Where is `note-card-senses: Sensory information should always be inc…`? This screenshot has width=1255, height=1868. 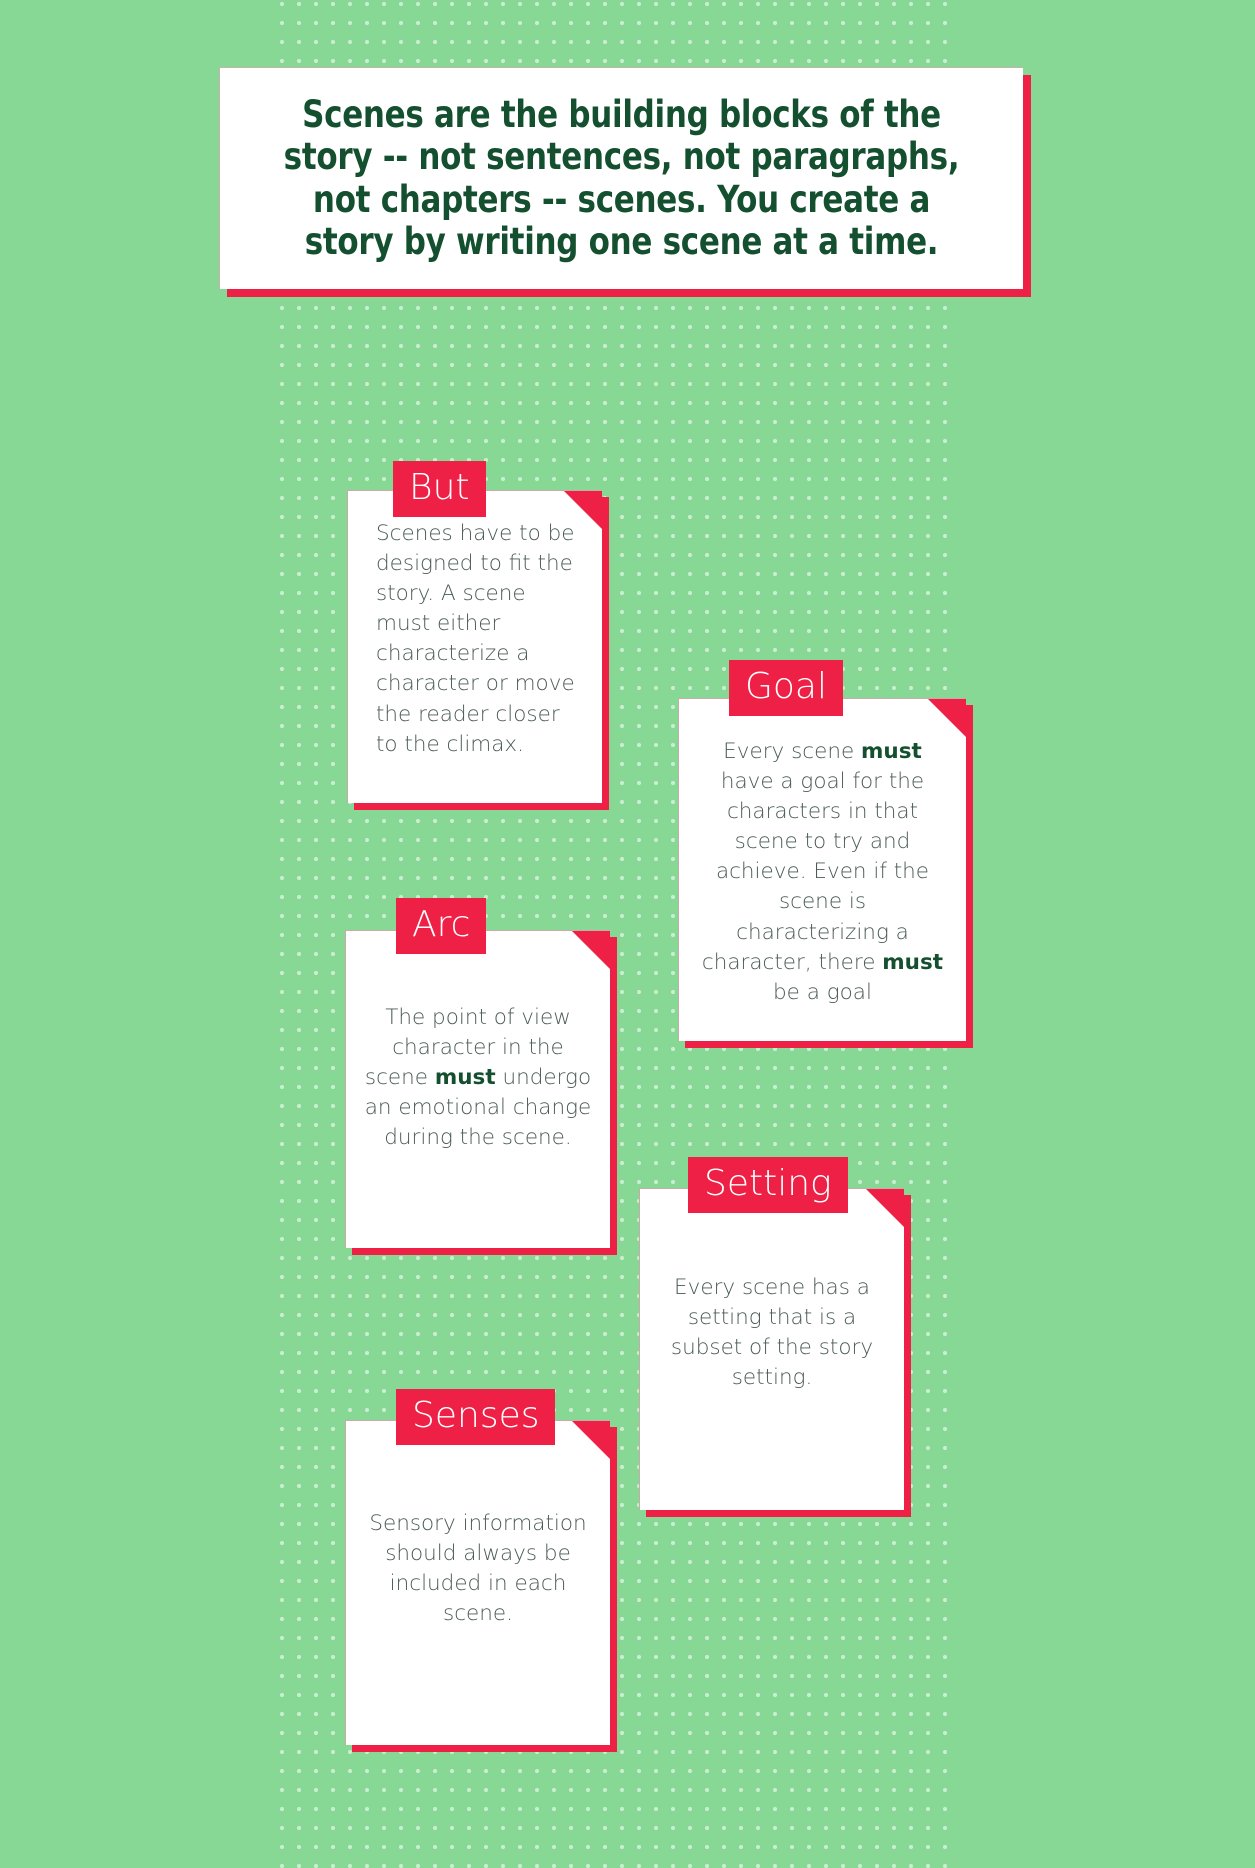 note-card-senses: Sensory information should always be inc… is located at coordinates (481, 1586).